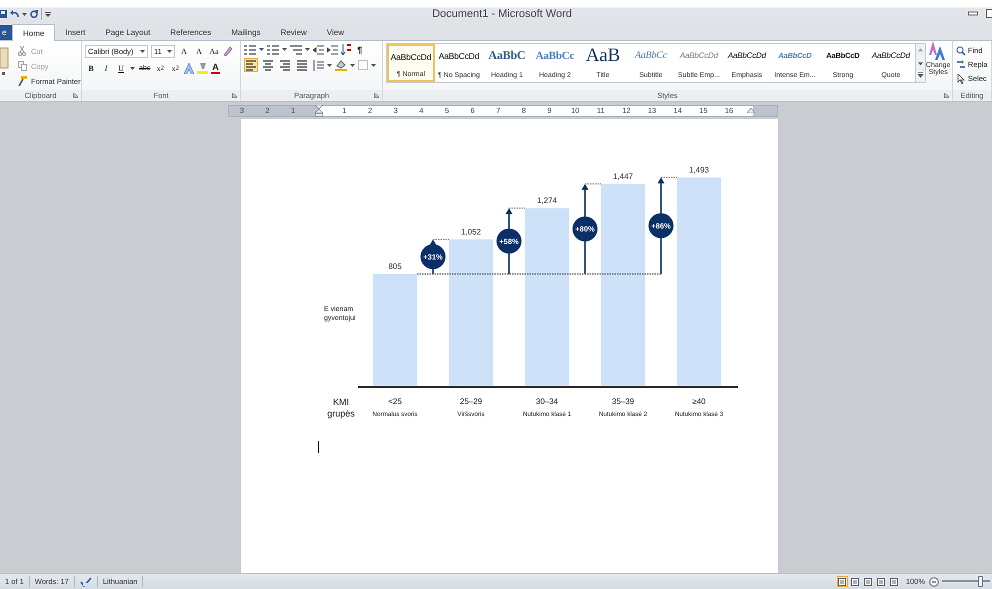 The image size is (992, 589). Describe the element at coordinates (3, 14) in the screenshot. I see `save-icon` at that location.